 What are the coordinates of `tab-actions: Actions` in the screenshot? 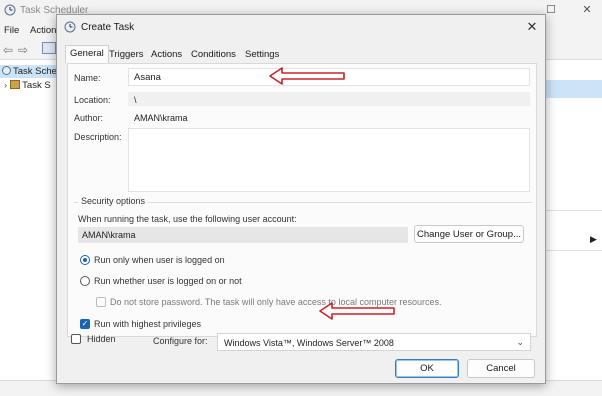 It's located at (166, 54).